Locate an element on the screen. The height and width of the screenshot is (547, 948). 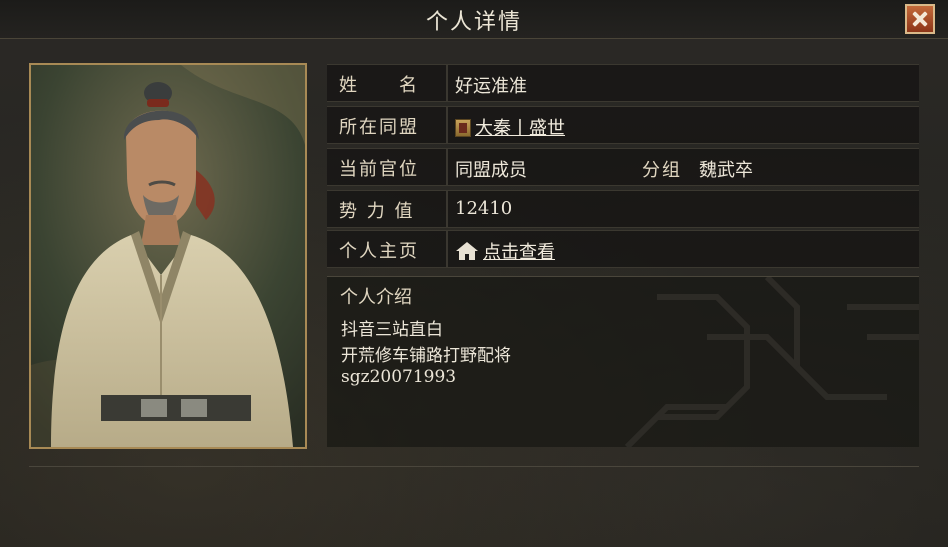
intro-line: sgz20071993 is located at coordinates (399, 377).